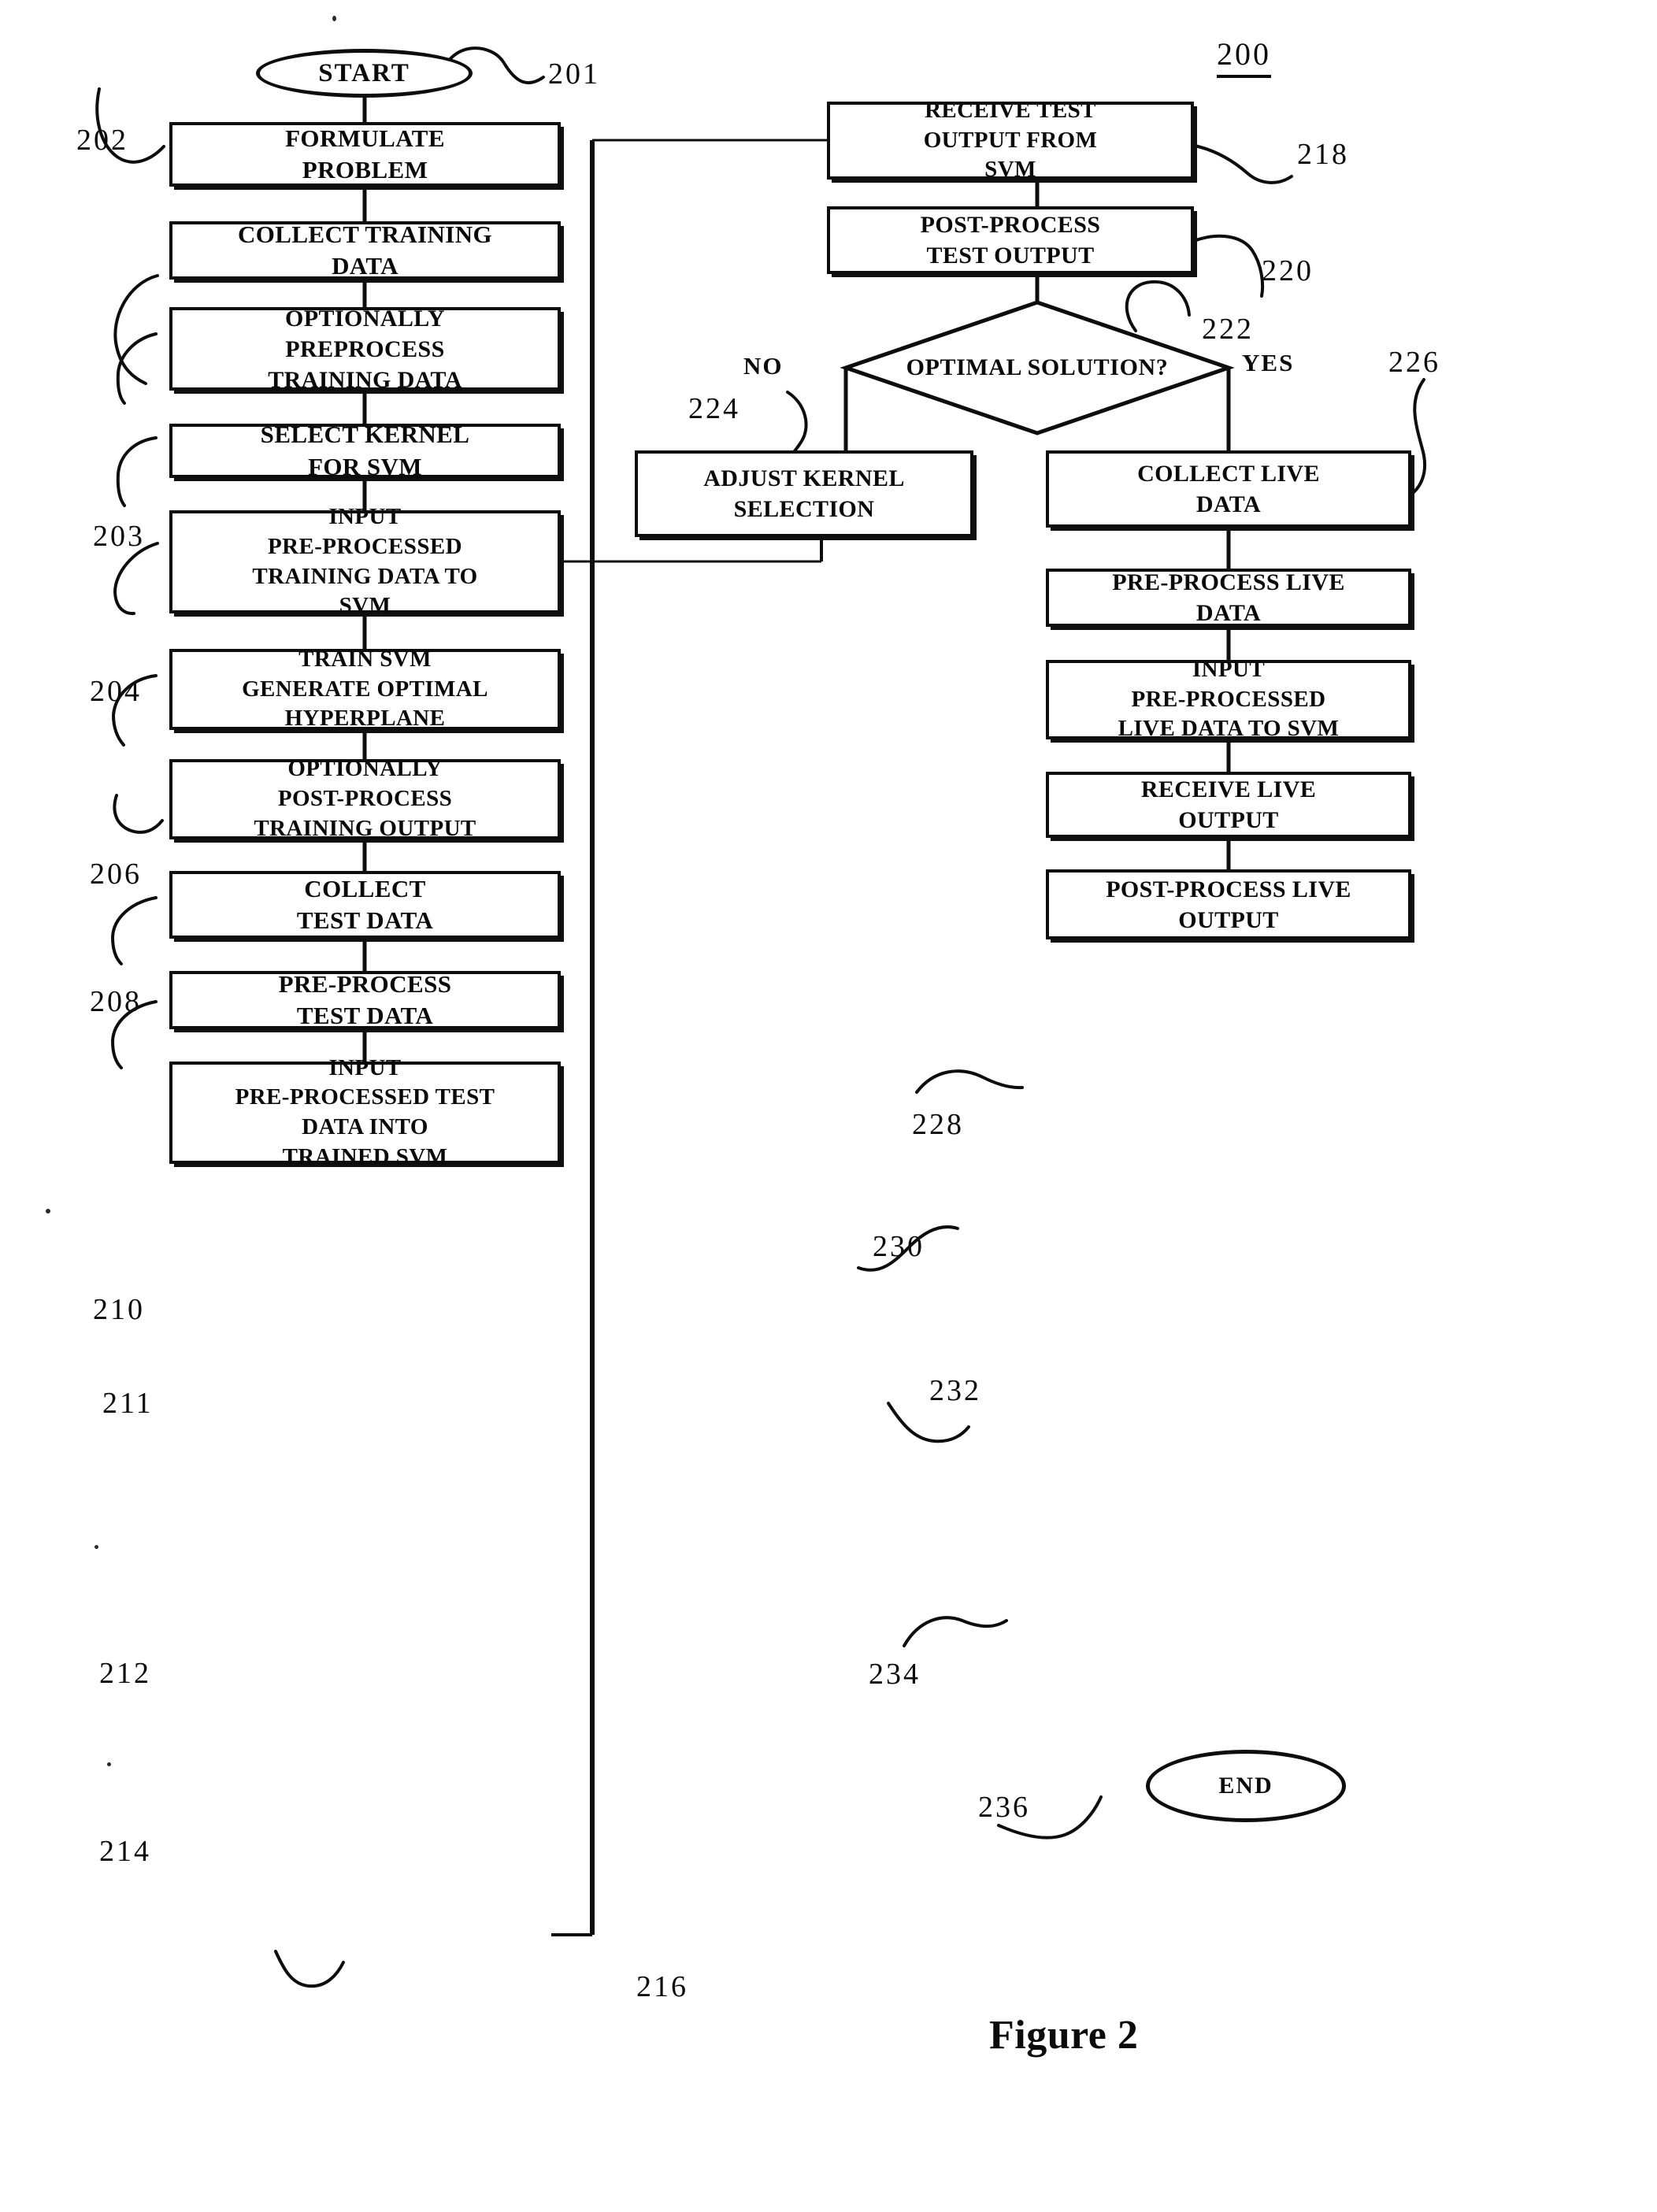 The width and height of the screenshot is (1657, 2212). Describe the element at coordinates (895, 1674) in the screenshot. I see `ref-numeral-234: 234` at that location.